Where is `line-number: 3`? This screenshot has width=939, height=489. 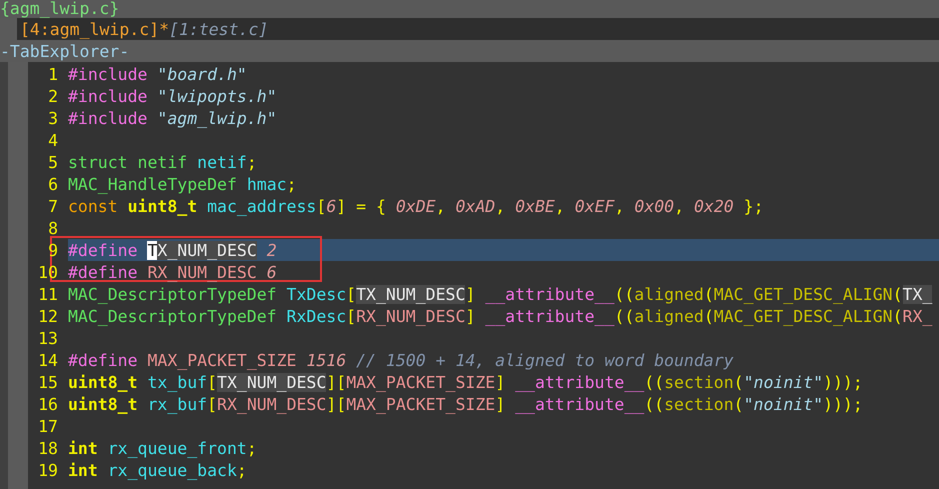
line-number: 3 is located at coordinates (53, 118).